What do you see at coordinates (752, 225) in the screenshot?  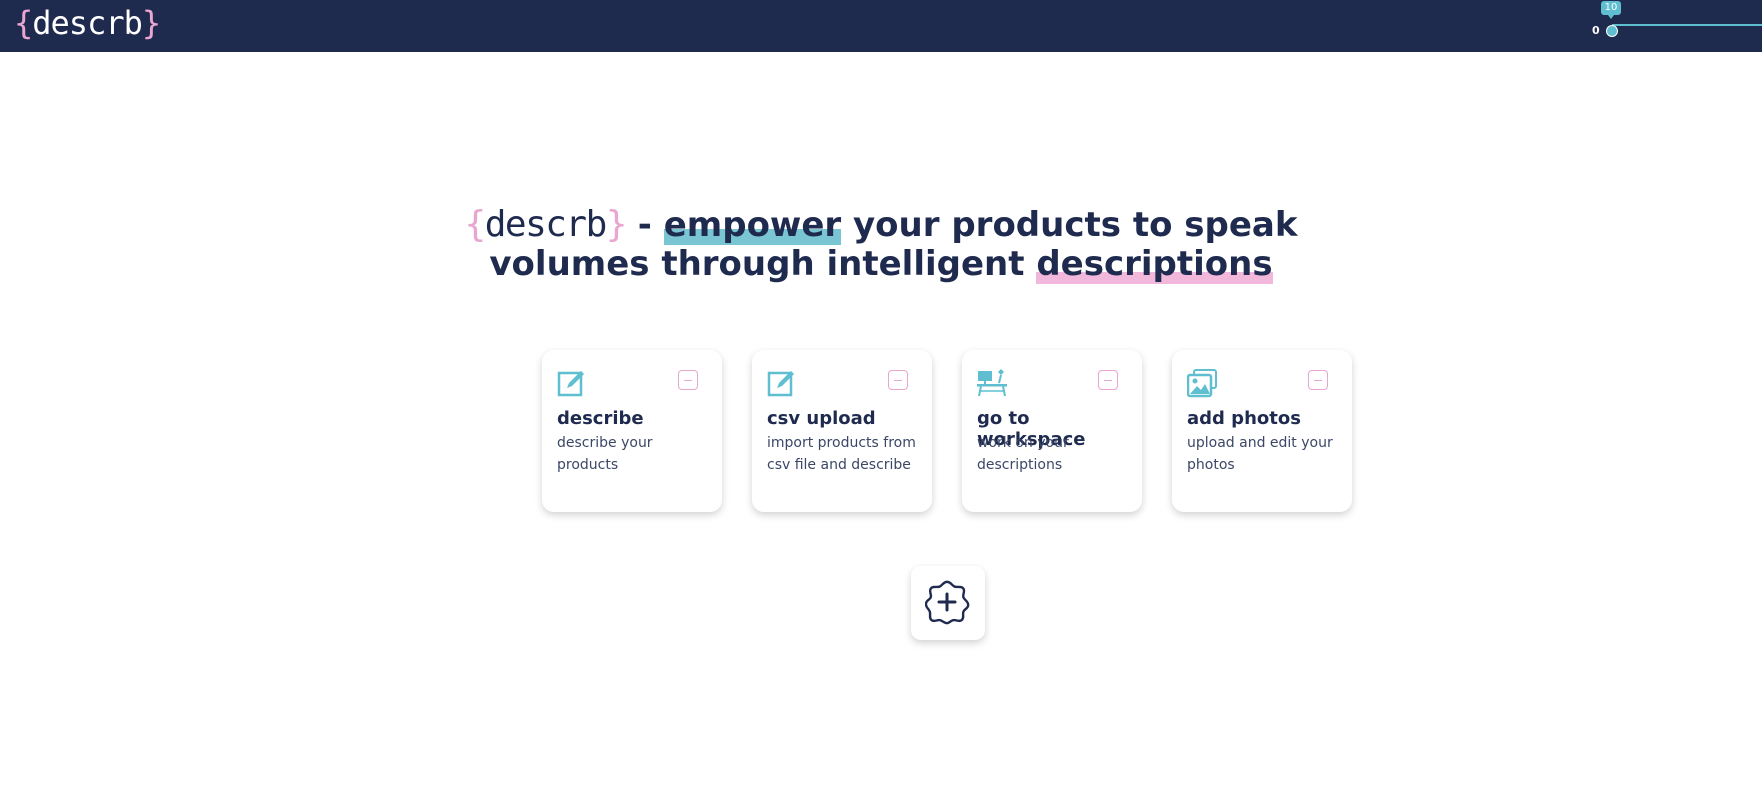 I see `hero-highlight-empower: empower` at bounding box center [752, 225].